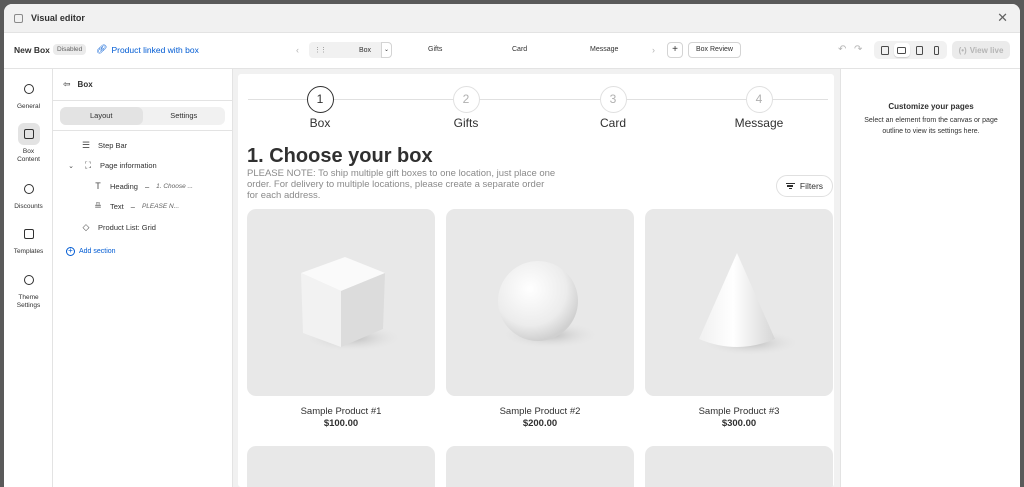  What do you see at coordinates (739, 411) in the screenshot?
I see `product-name: Sample Product #3` at bounding box center [739, 411].